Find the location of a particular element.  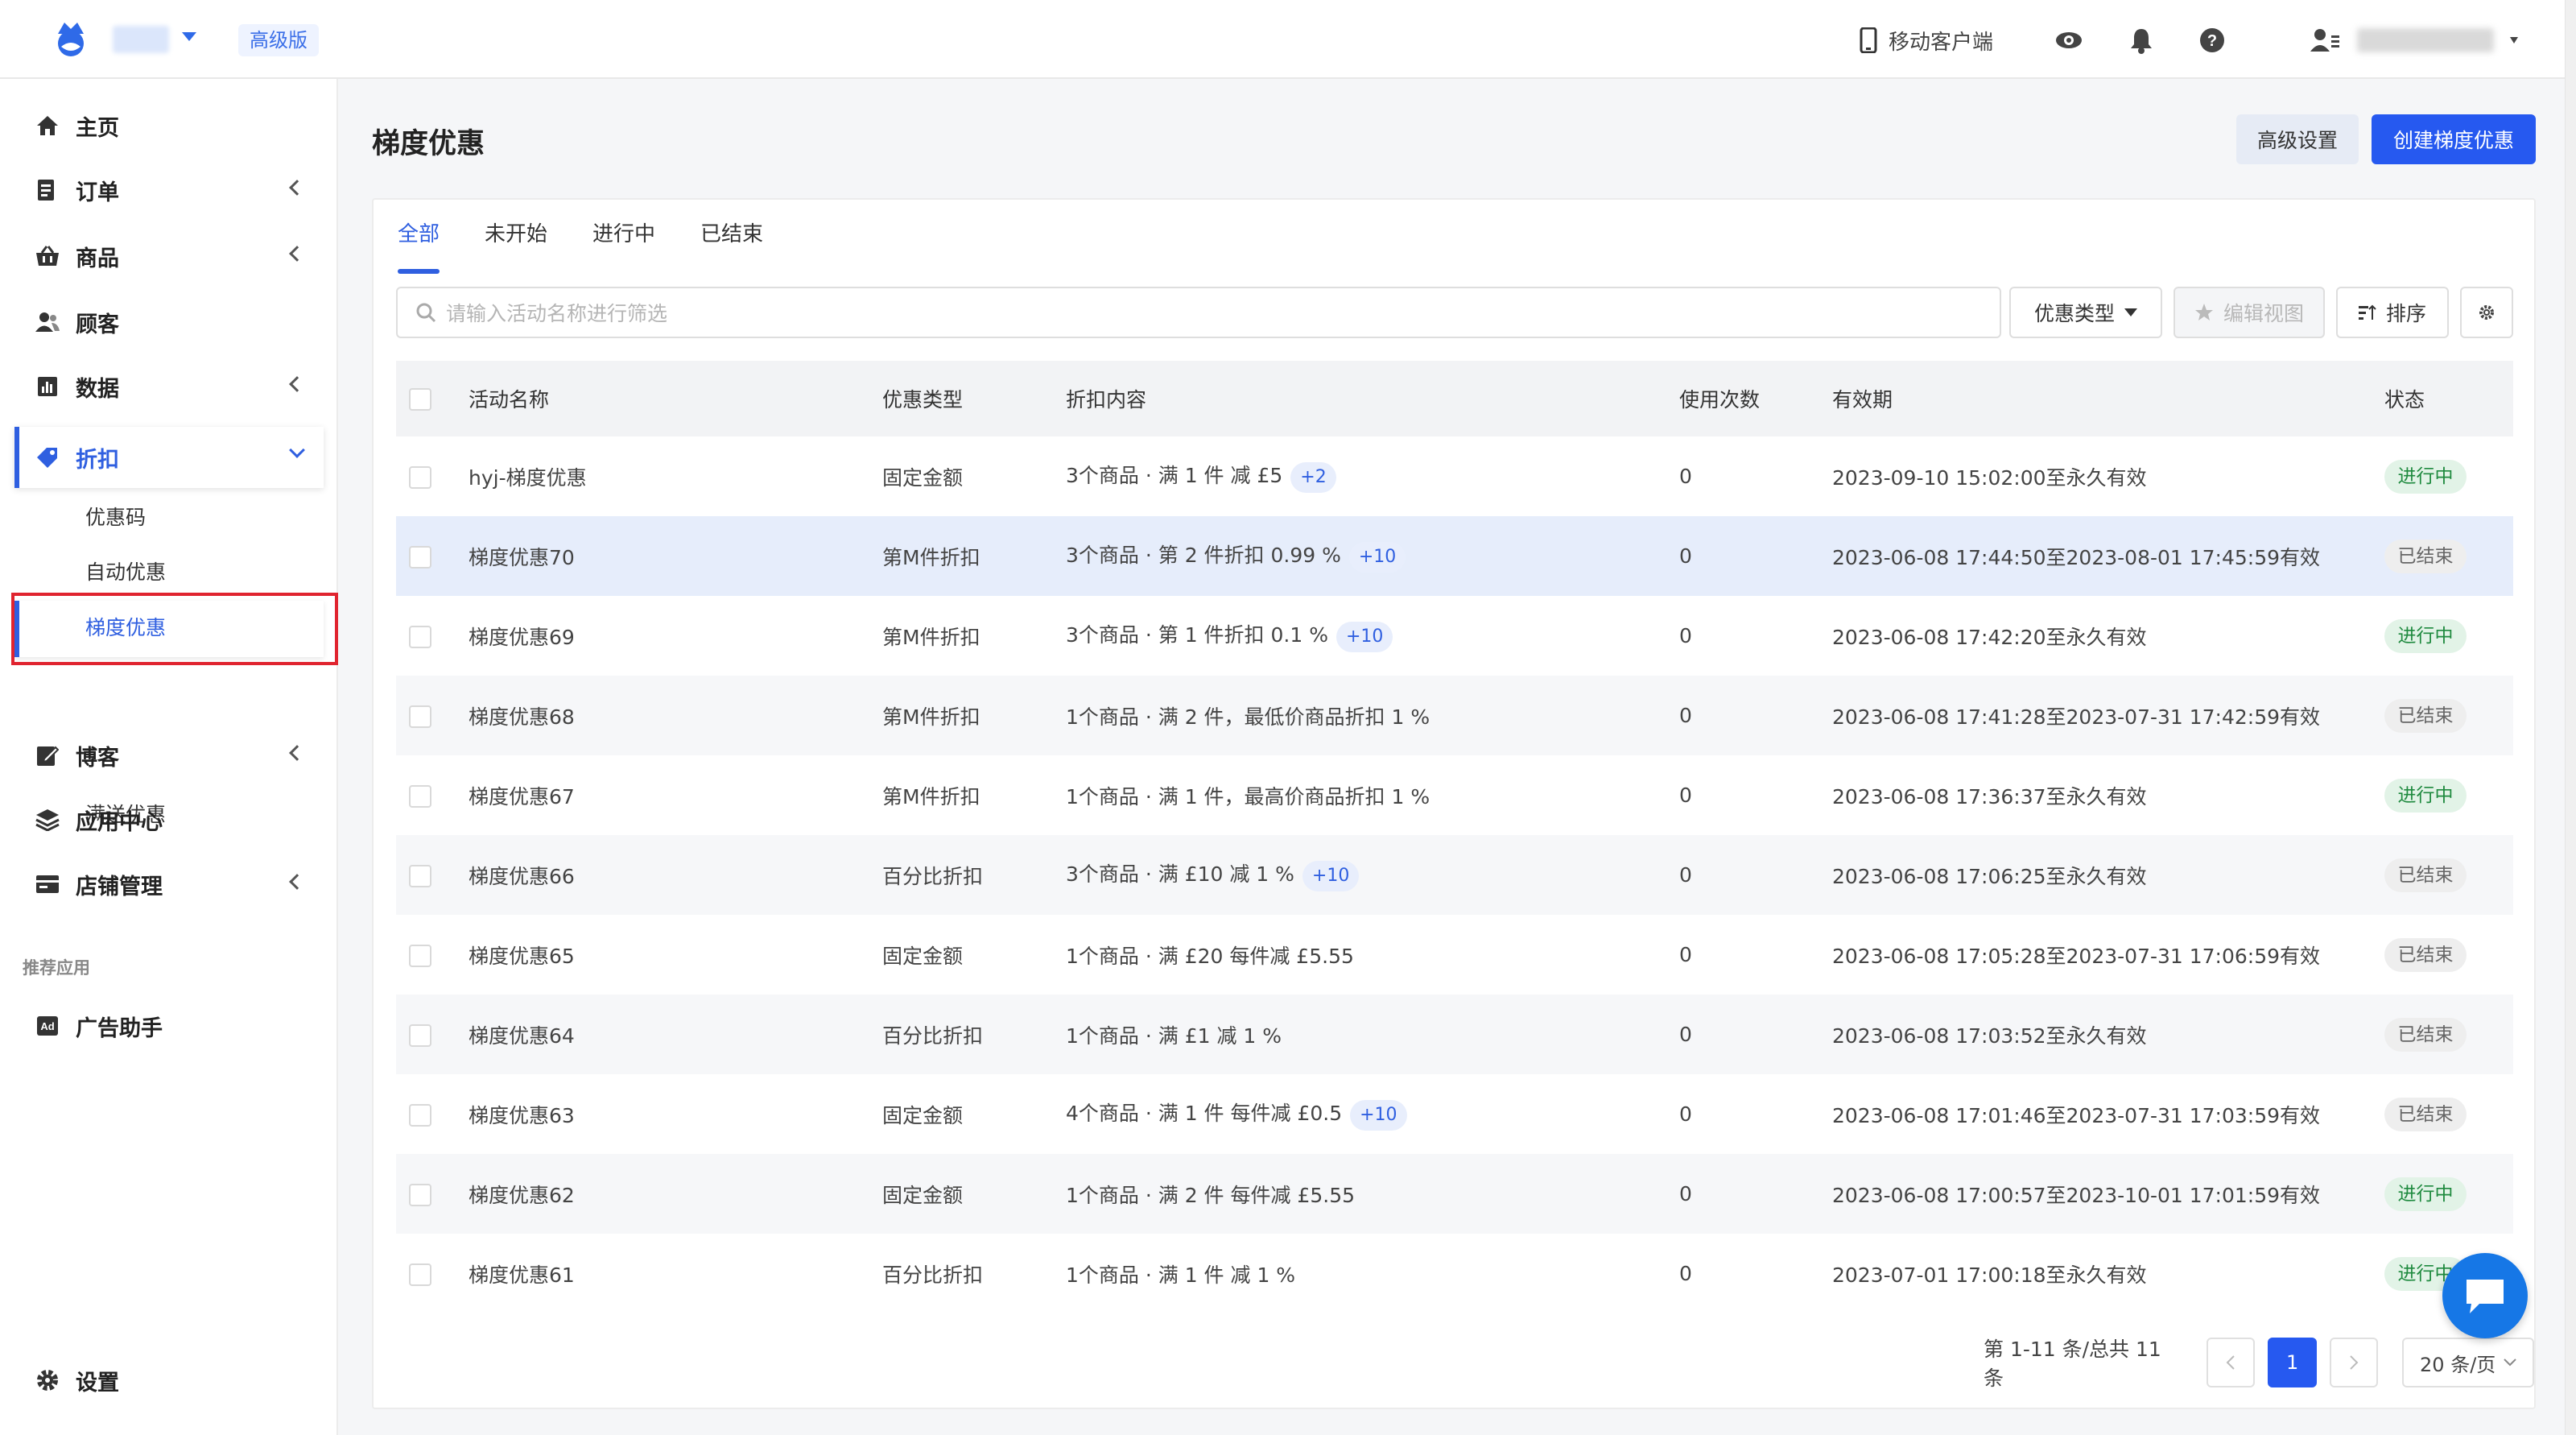

help-question-icon: ? is located at coordinates (2212, 41).